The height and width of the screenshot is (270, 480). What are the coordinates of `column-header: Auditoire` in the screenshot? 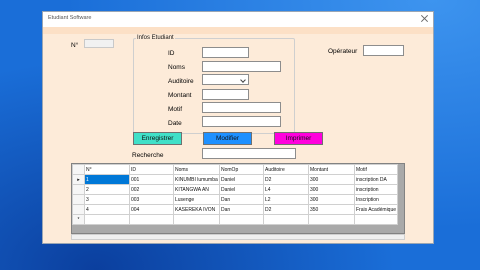 It's located at (286, 169).